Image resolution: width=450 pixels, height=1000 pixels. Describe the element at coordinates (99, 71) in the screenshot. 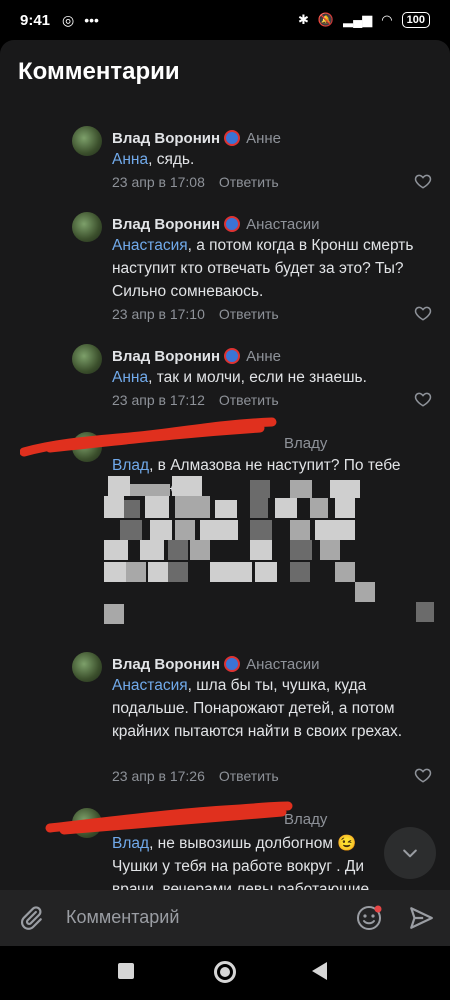

I see `page-title: Комментарии` at that location.